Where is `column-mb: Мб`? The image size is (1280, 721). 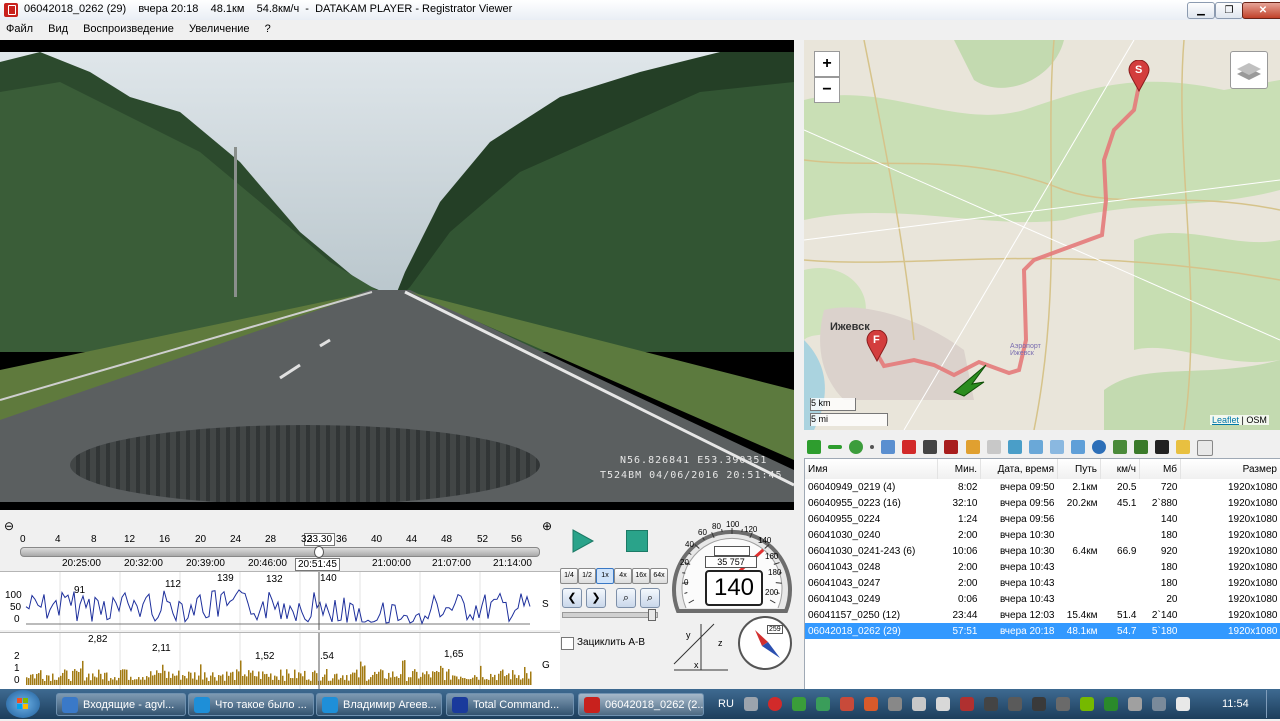
column-mb: Мб is located at coordinates (1160, 469).